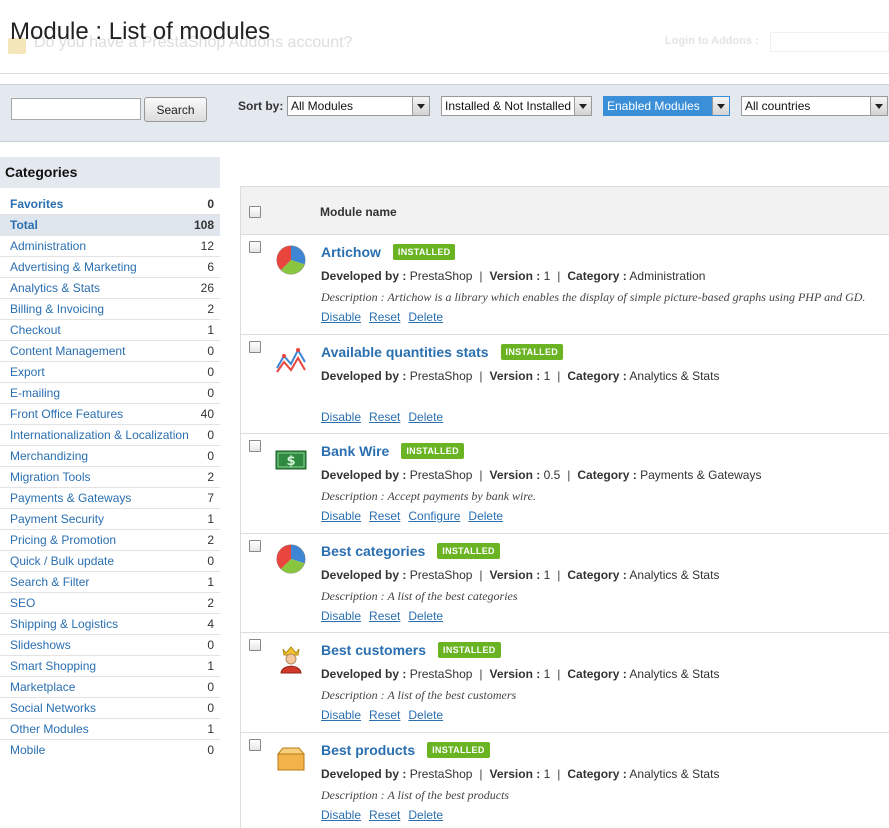  I want to click on category-label: Content Management, so click(67, 351).